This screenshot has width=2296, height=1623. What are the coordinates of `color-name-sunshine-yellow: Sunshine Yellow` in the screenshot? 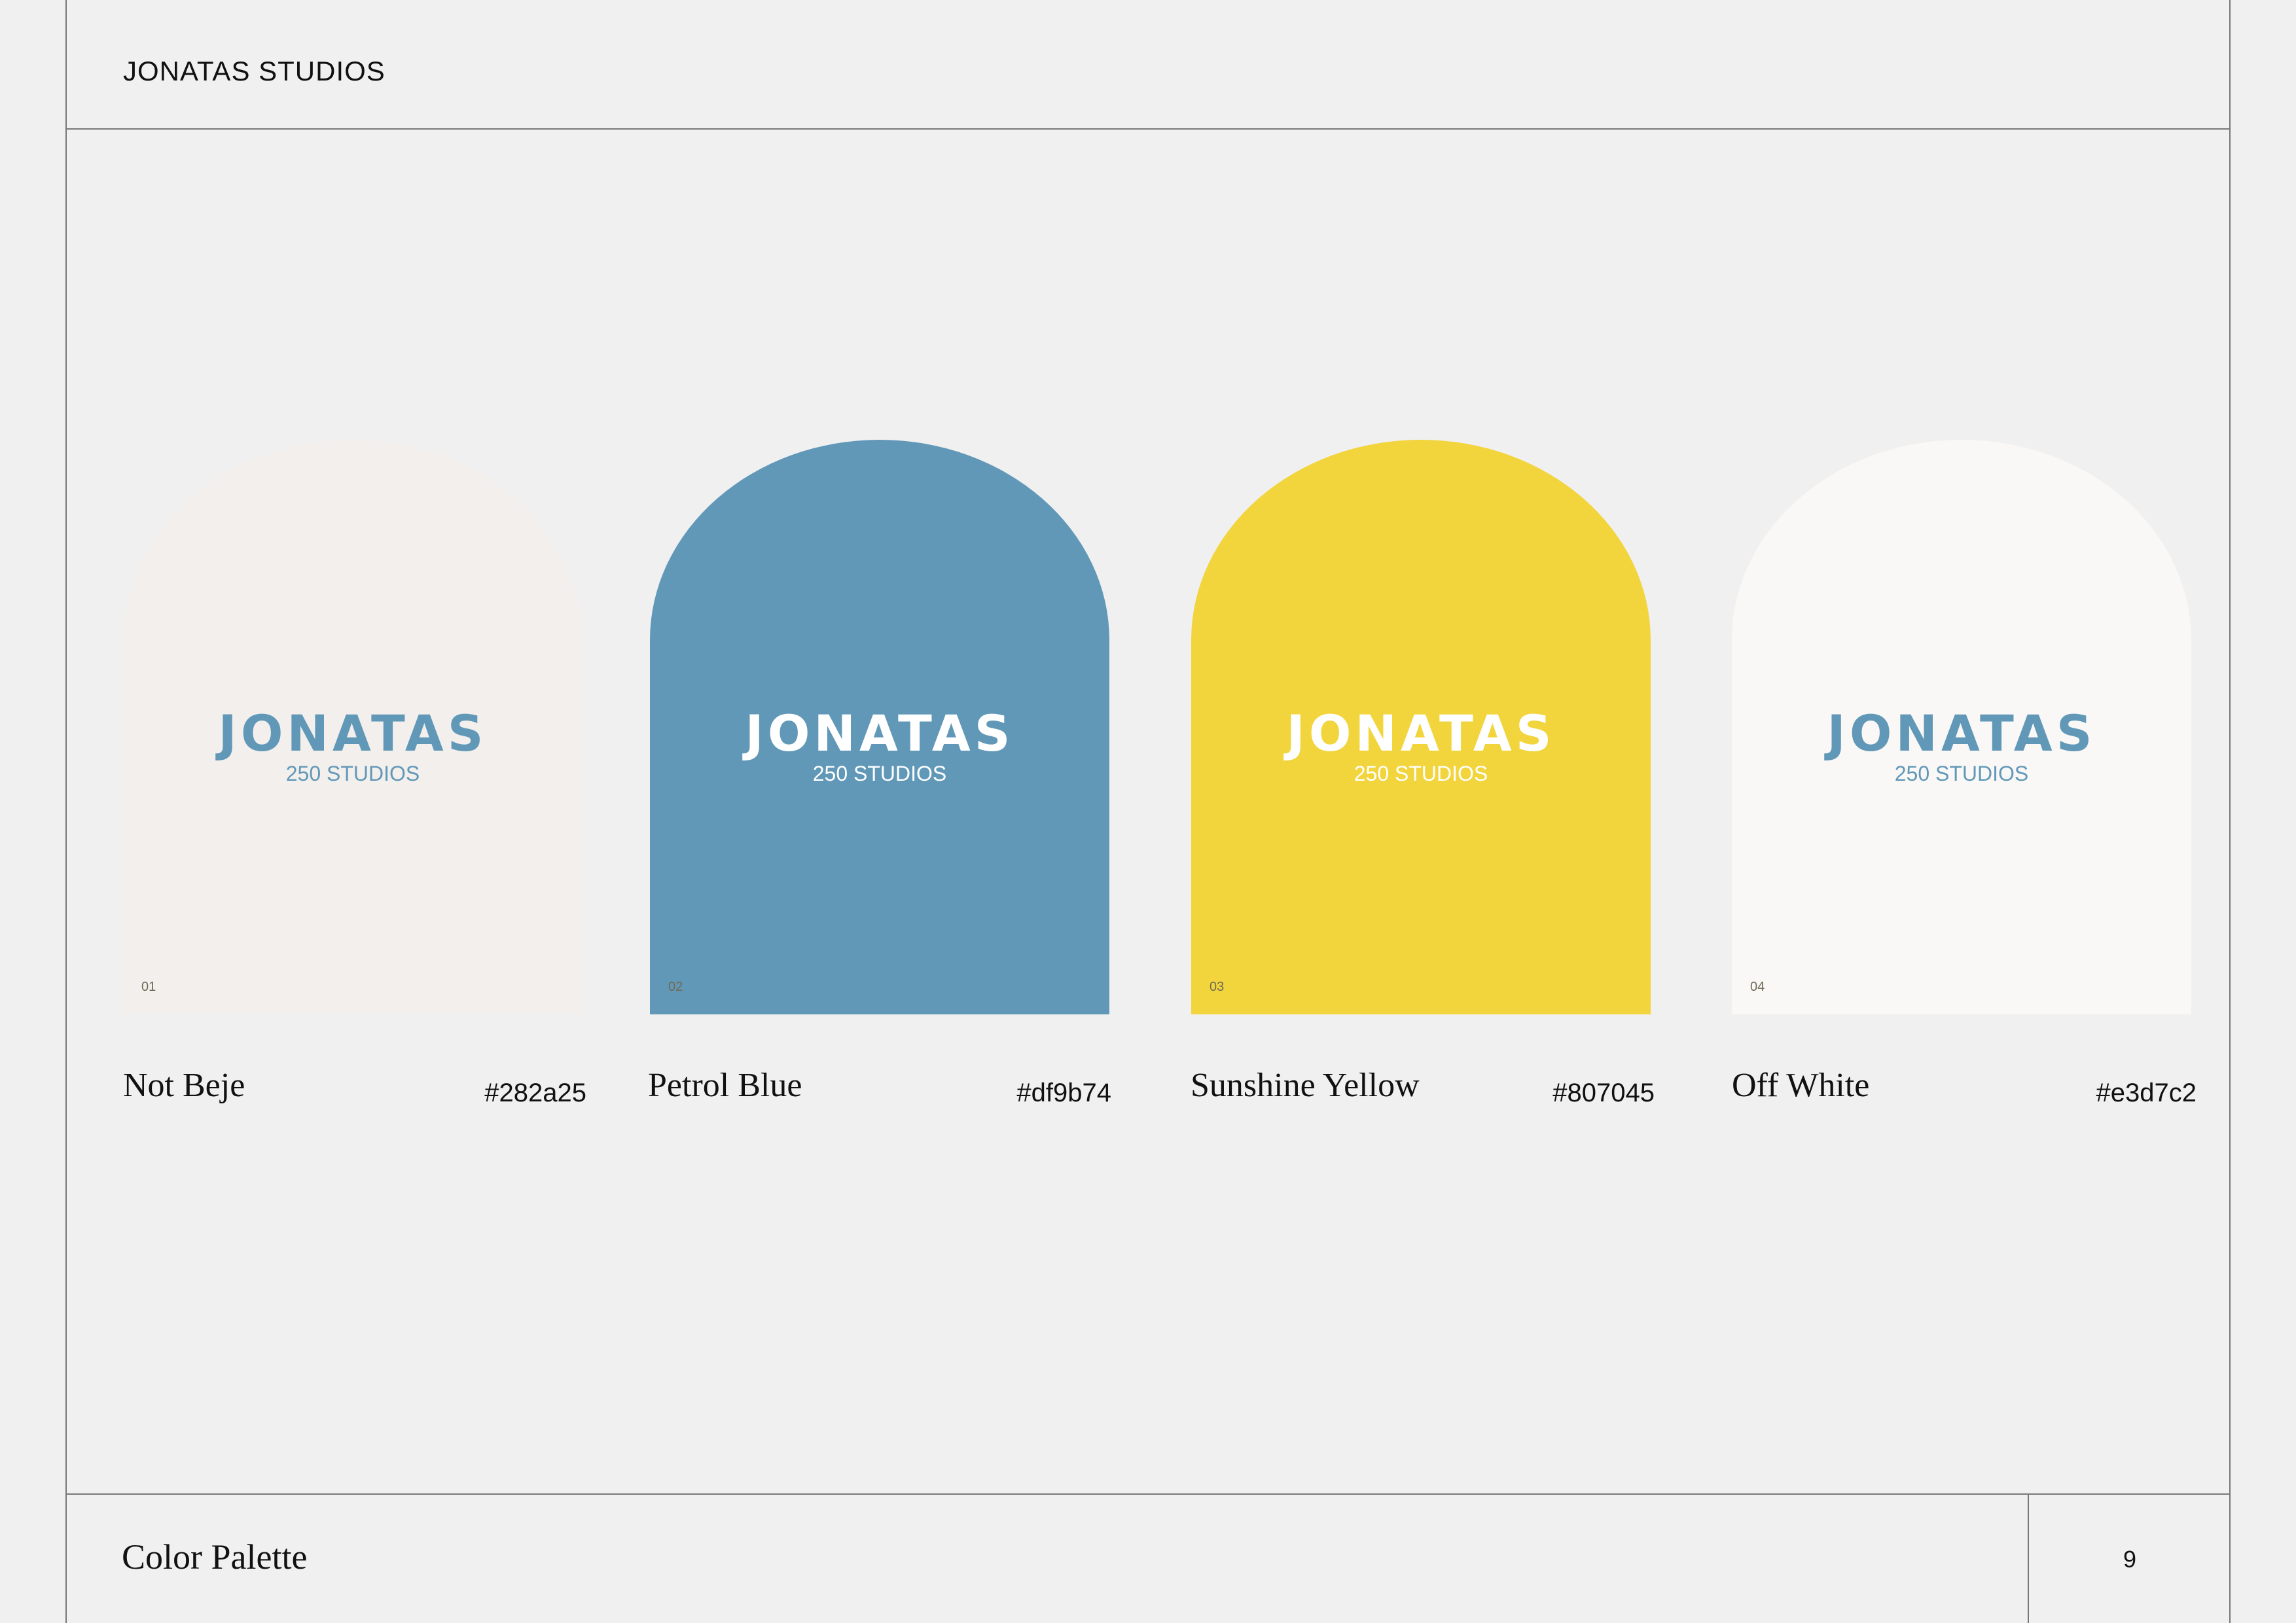 It's located at (1305, 1085).